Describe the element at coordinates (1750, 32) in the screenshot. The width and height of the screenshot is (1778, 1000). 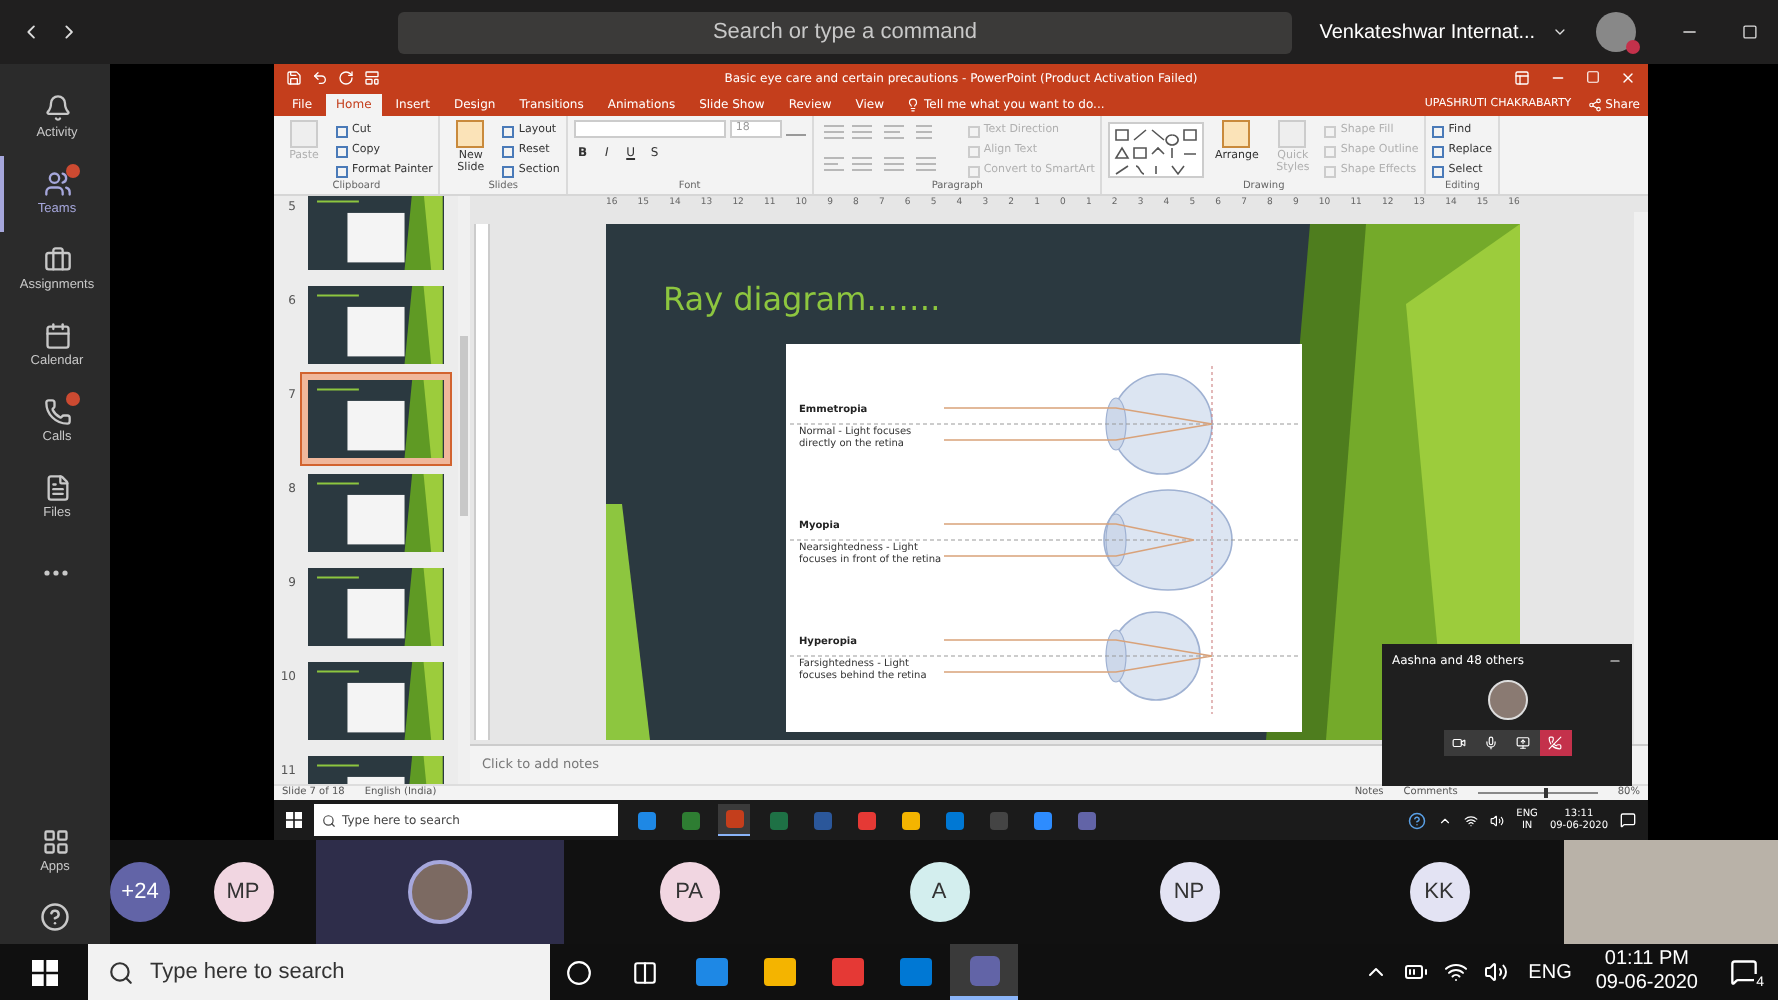
I see `maximize-icon` at that location.